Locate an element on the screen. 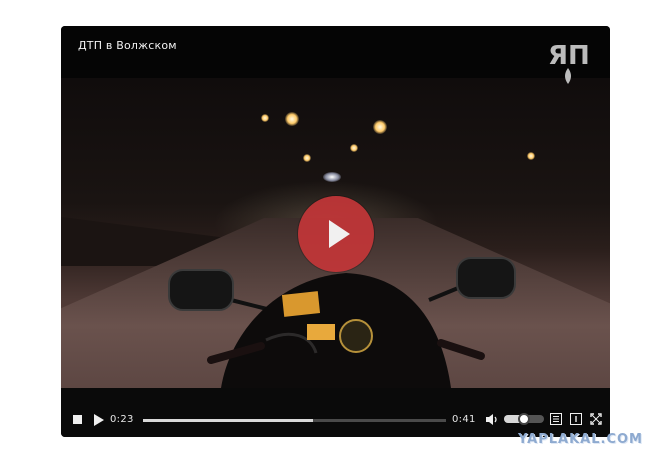  speaker-icon is located at coordinates (492, 419).